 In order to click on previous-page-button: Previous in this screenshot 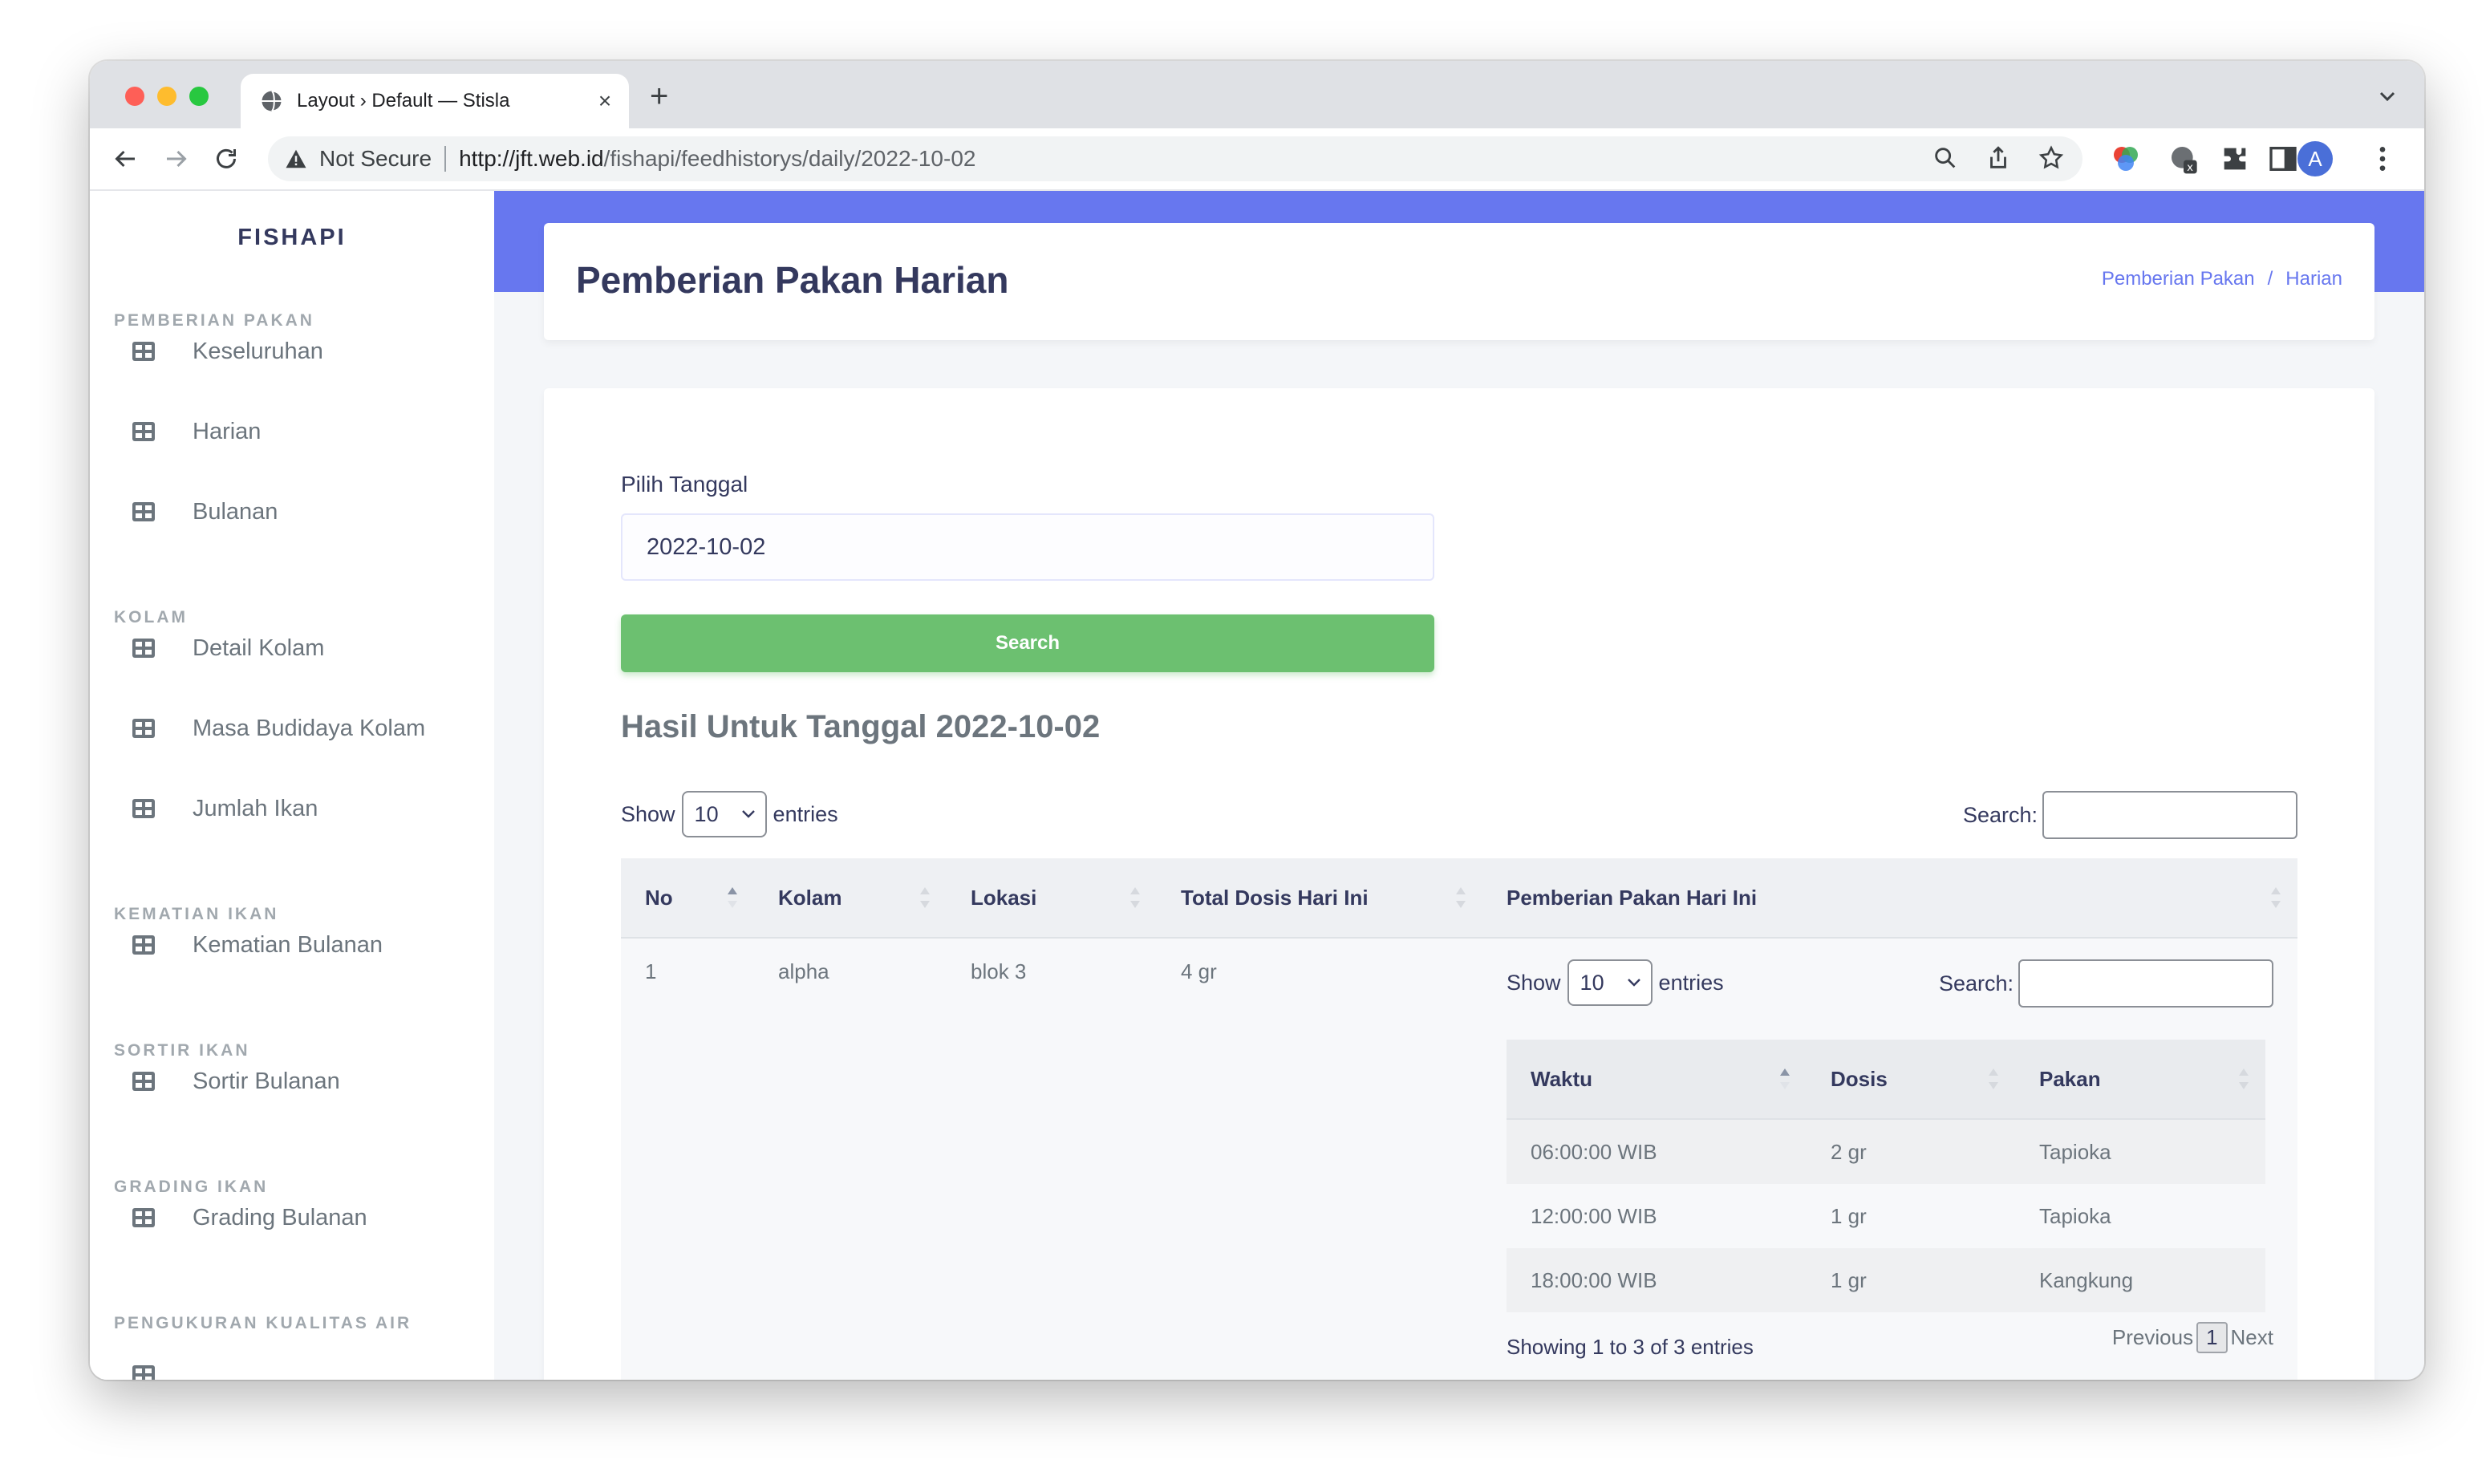, I will do `click(2152, 1337)`.